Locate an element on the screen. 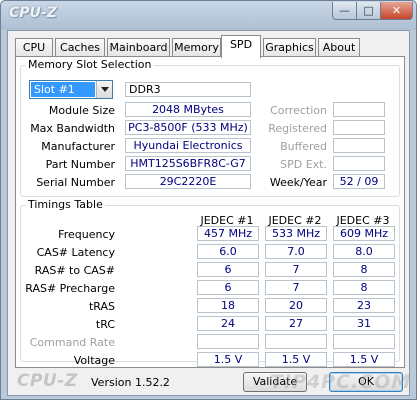  timing-row-label: CAS# Latency is located at coordinates (75, 252).